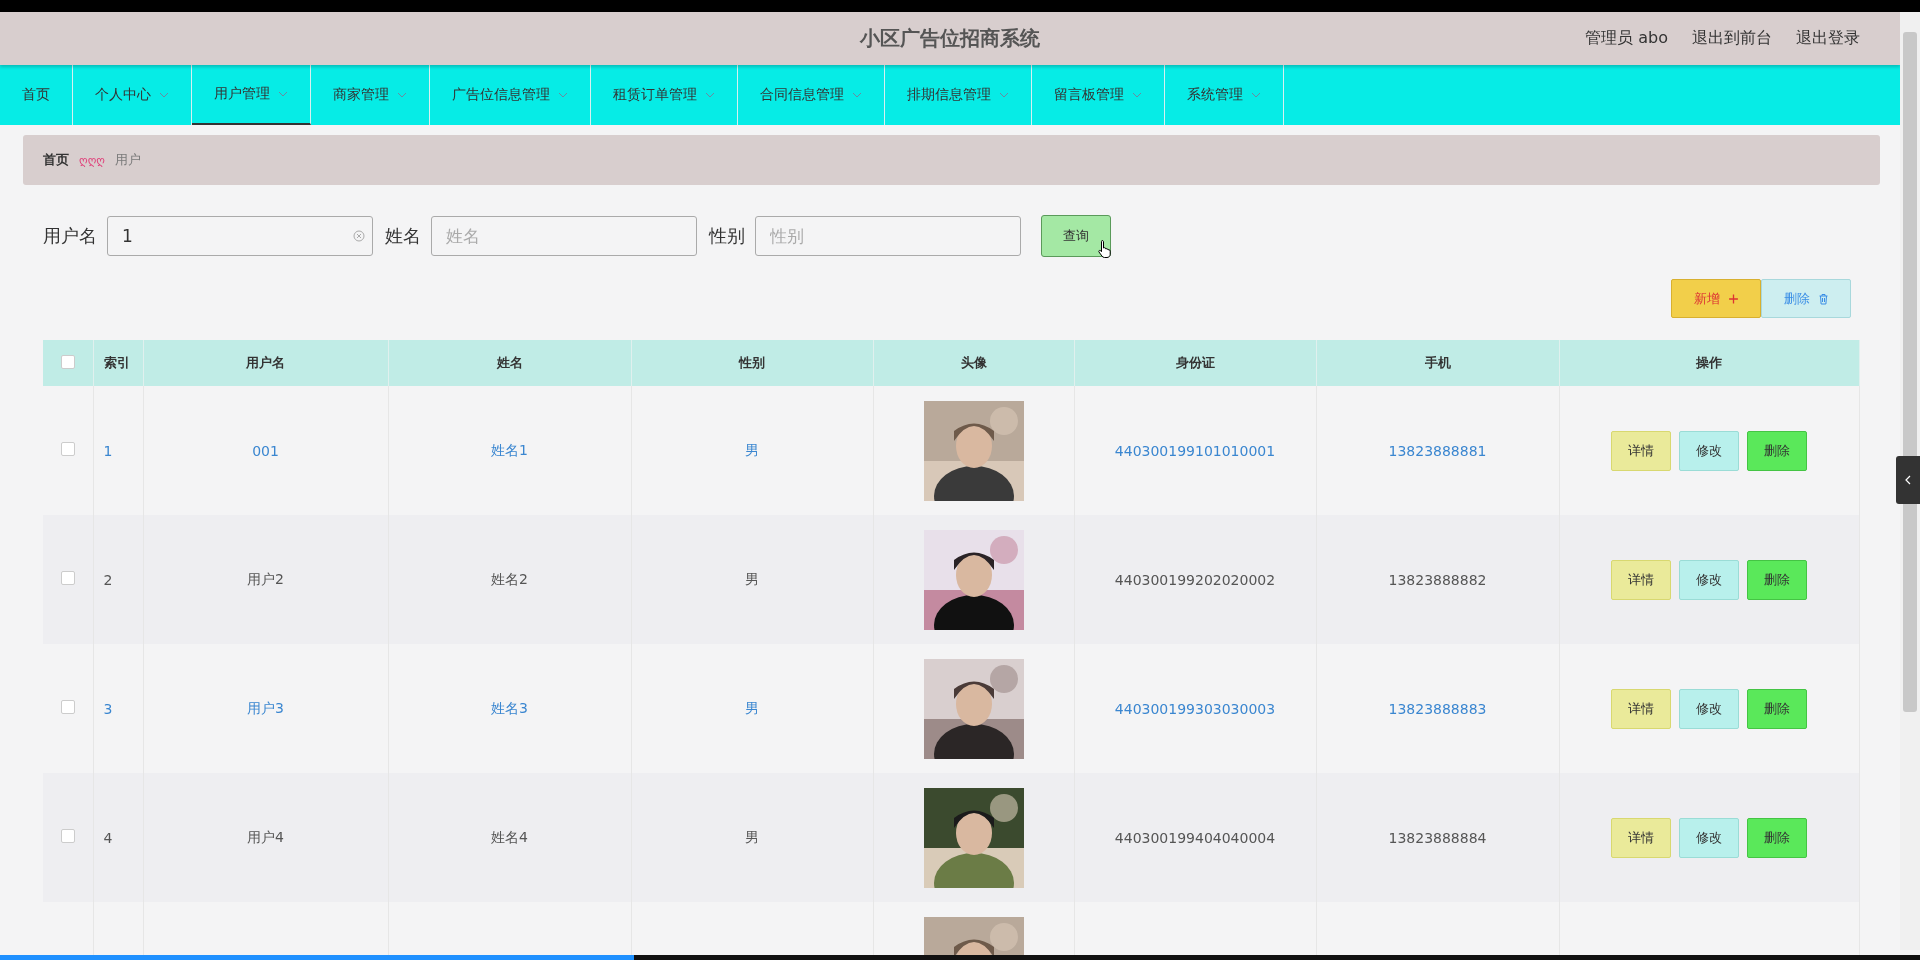 The height and width of the screenshot is (960, 1920). I want to click on table-cell: 440300199303030003, so click(1195, 708).